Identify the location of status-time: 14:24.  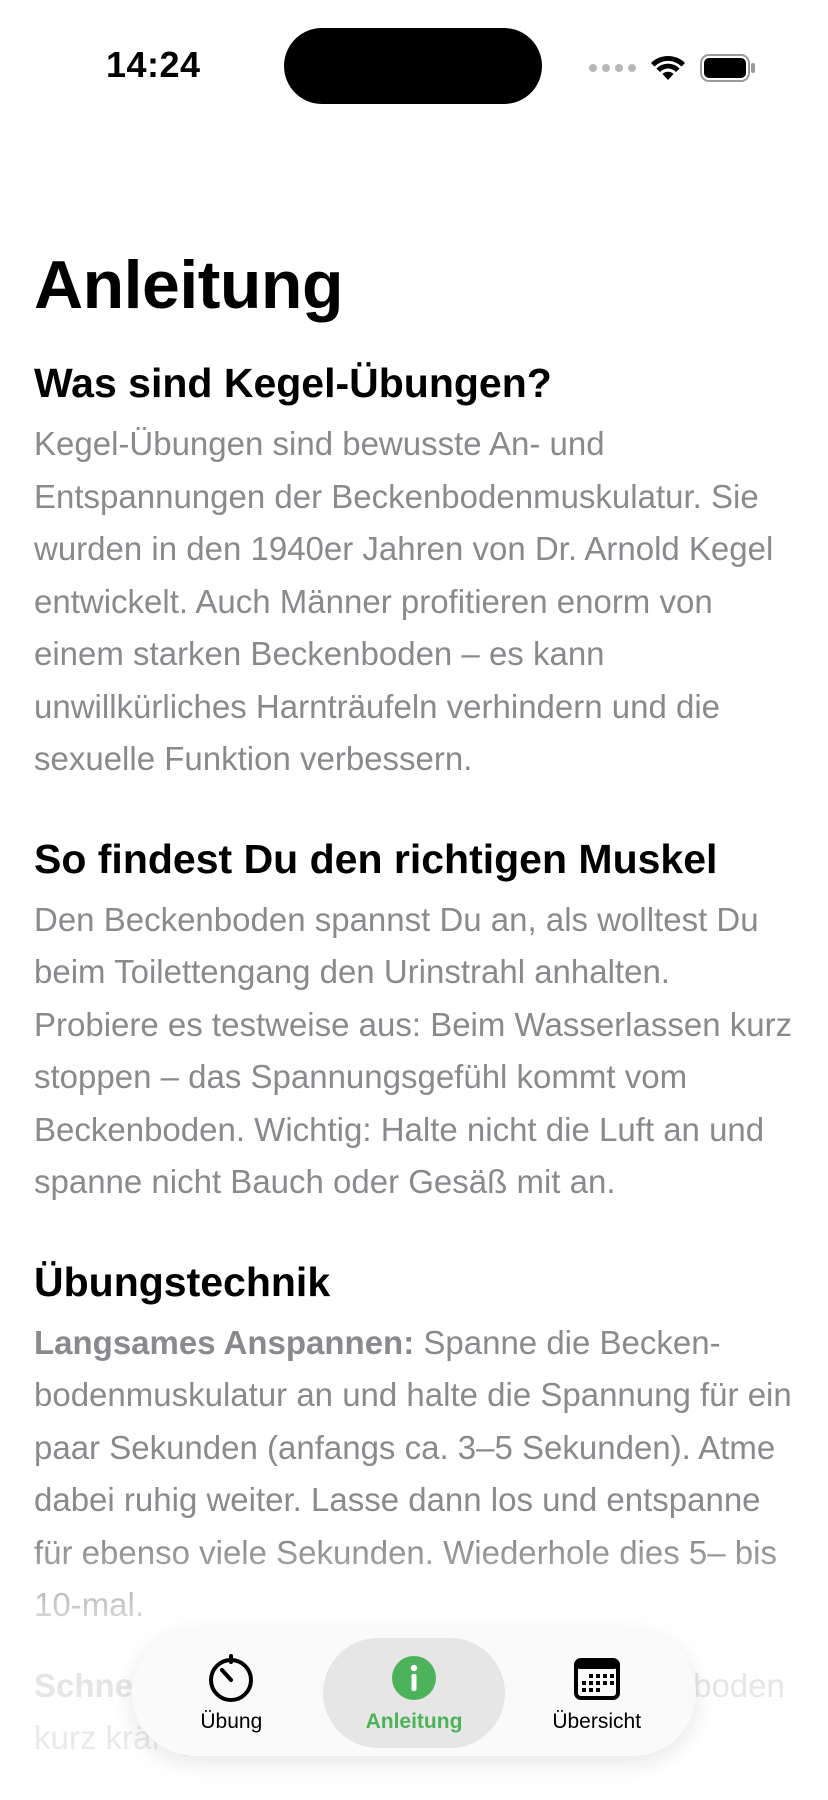
(153, 64).